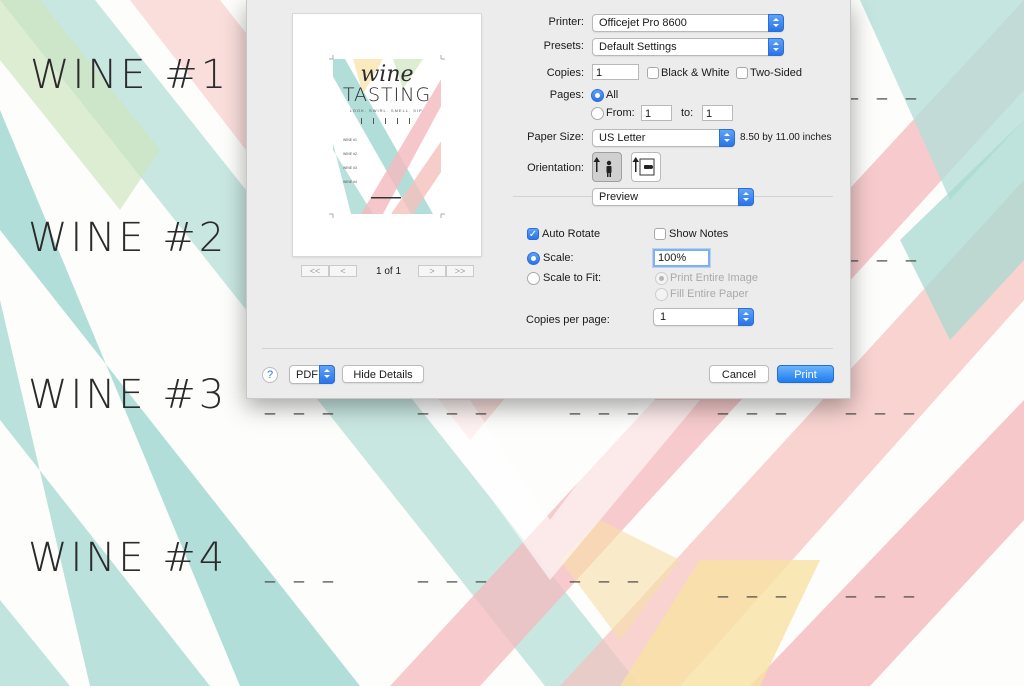  What do you see at coordinates (660, 234) in the screenshot?
I see `show-notes-checkbox` at bounding box center [660, 234].